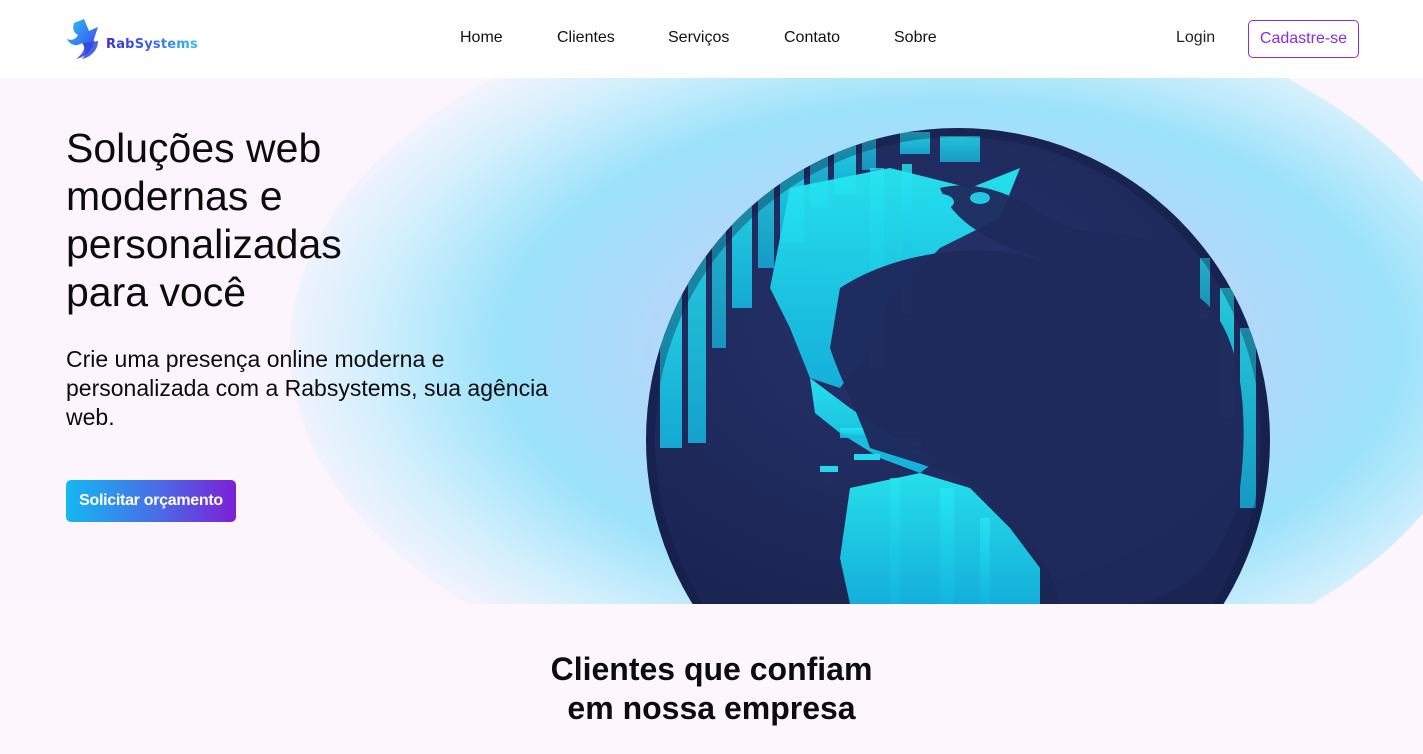 The height and width of the screenshot is (754, 1423). Describe the element at coordinates (812, 38) in the screenshot. I see `nav-item-contato: Contato` at that location.